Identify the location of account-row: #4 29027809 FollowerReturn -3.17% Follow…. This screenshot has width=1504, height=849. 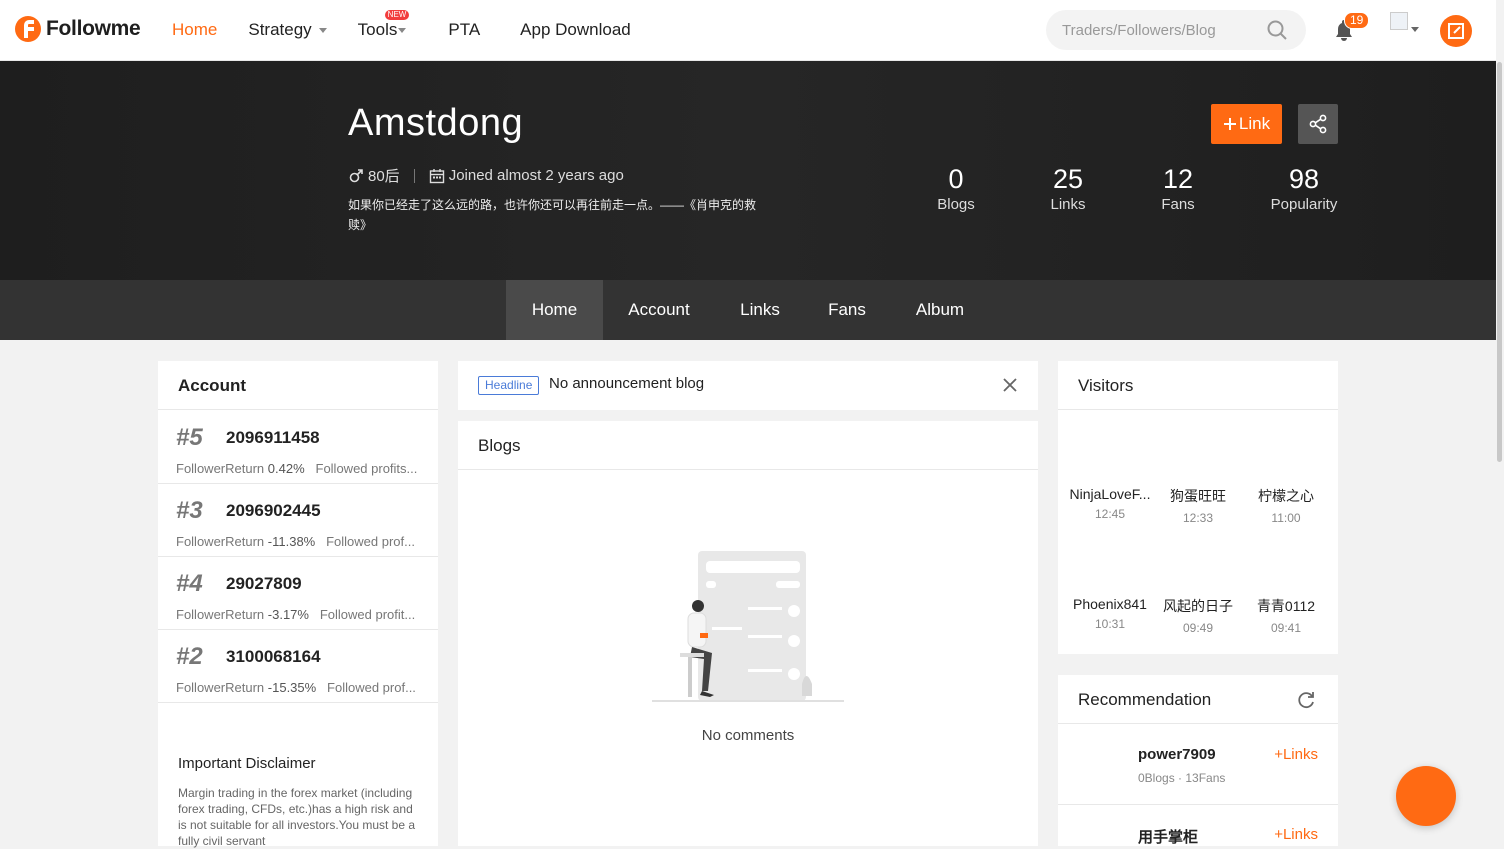
(298, 593).